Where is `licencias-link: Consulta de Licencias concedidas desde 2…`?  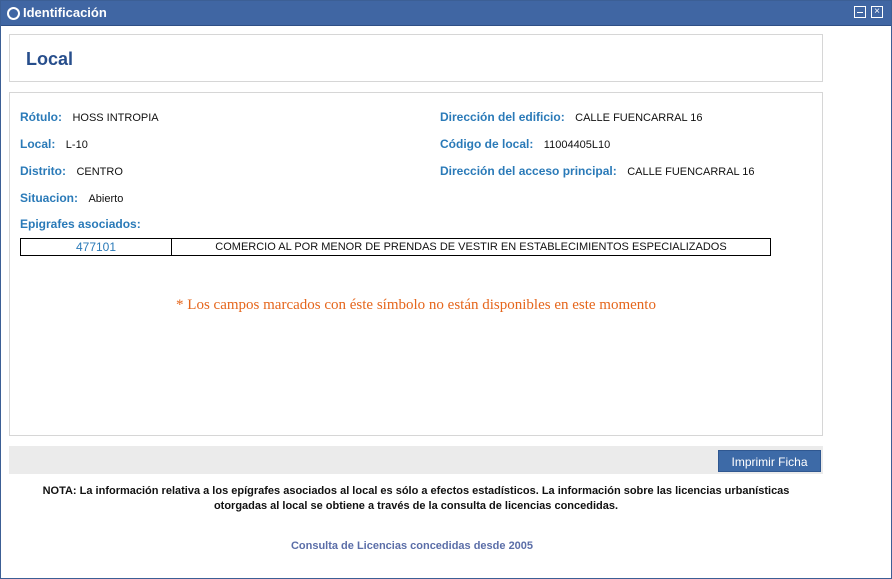 licencias-link: Consulta de Licencias concedidas desde 2… is located at coordinates (412, 546).